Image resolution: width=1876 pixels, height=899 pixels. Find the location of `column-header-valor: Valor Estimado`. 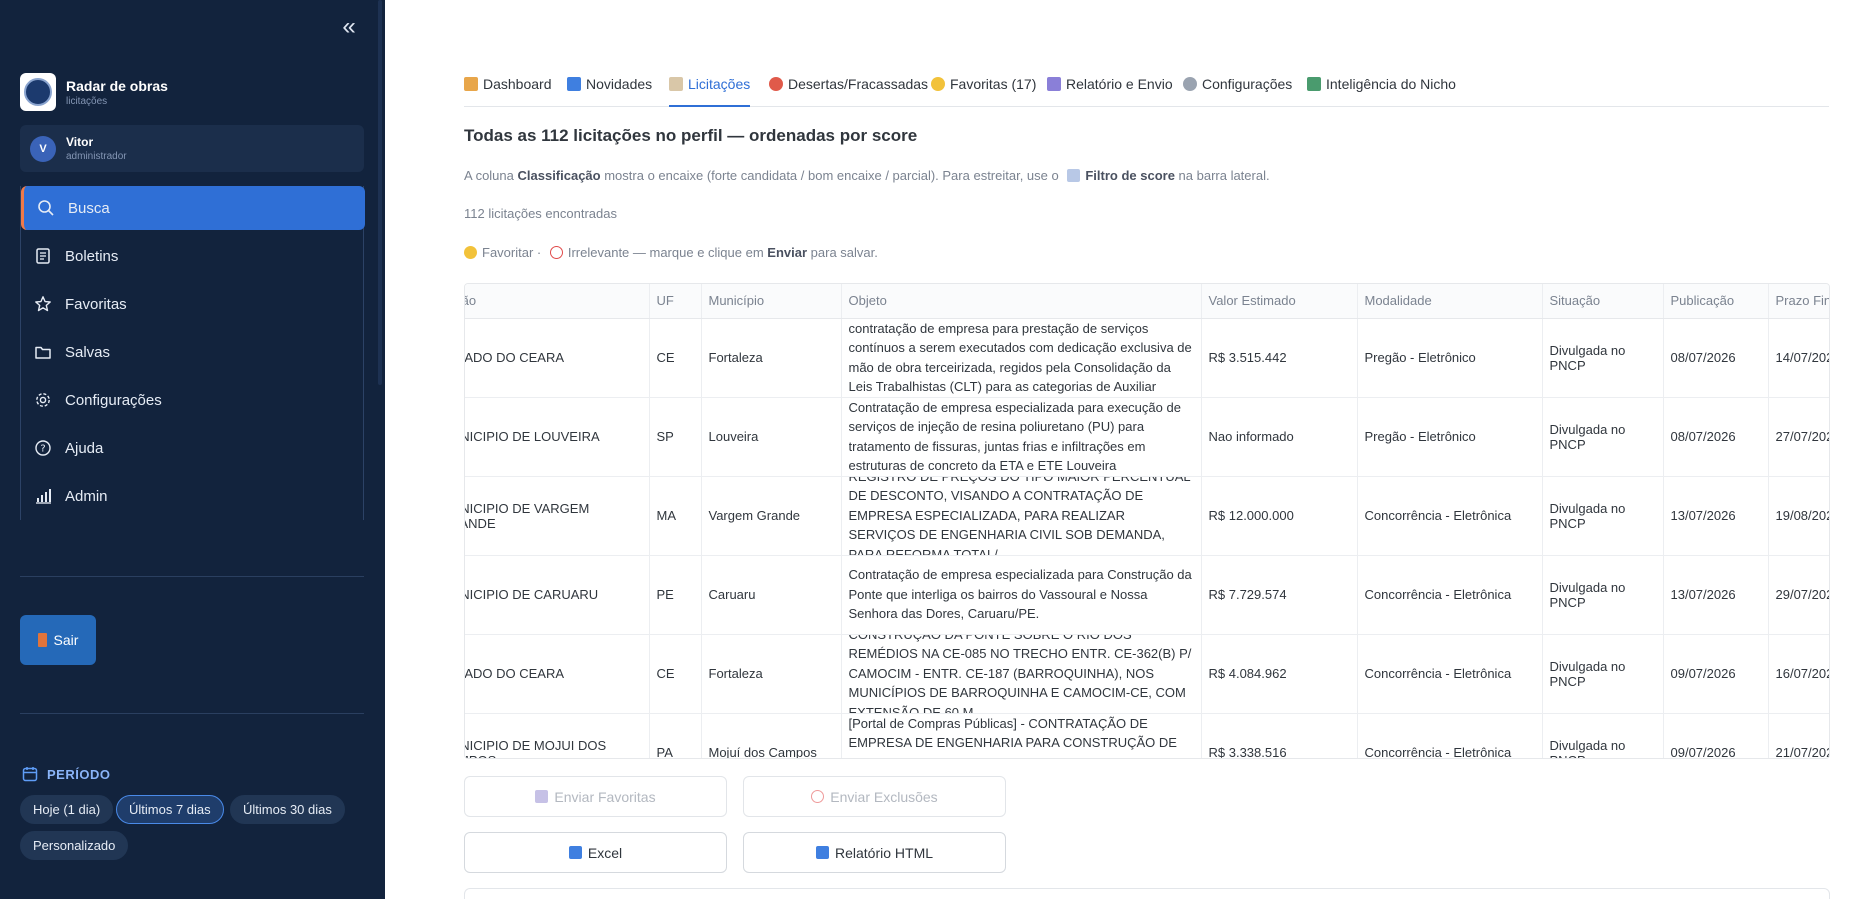

column-header-valor: Valor Estimado is located at coordinates (1279, 301).